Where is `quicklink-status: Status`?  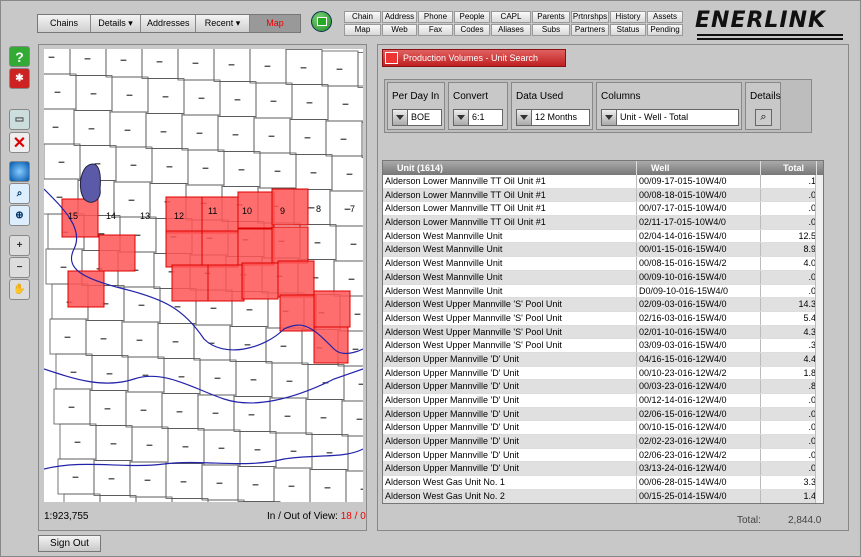 quicklink-status: Status is located at coordinates (628, 30).